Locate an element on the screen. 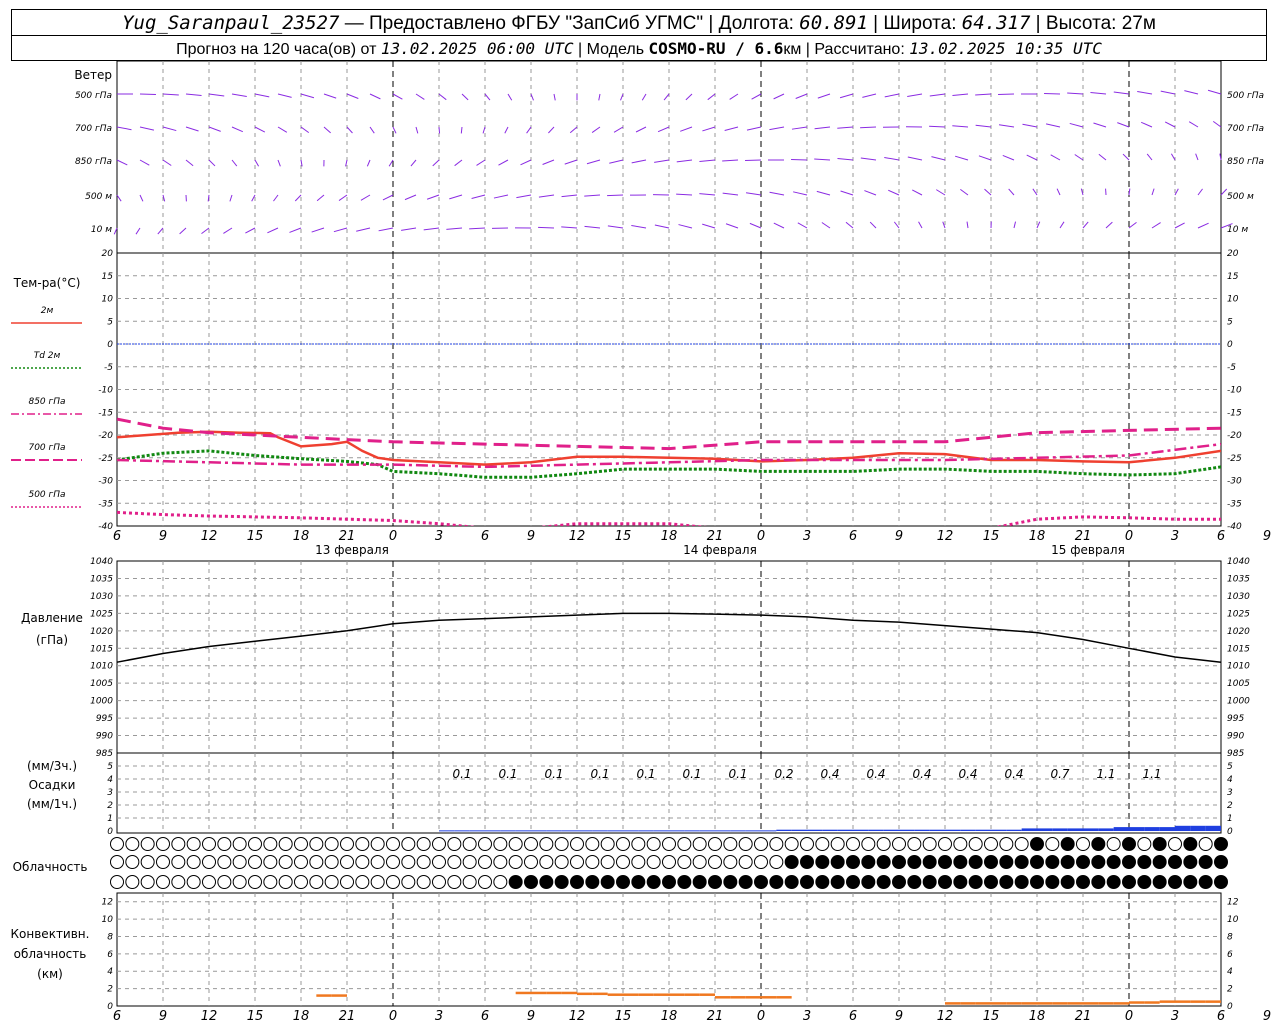 The height and width of the screenshot is (1024, 1280). convective-tick-right: 12 is located at coordinates (1233, 903).